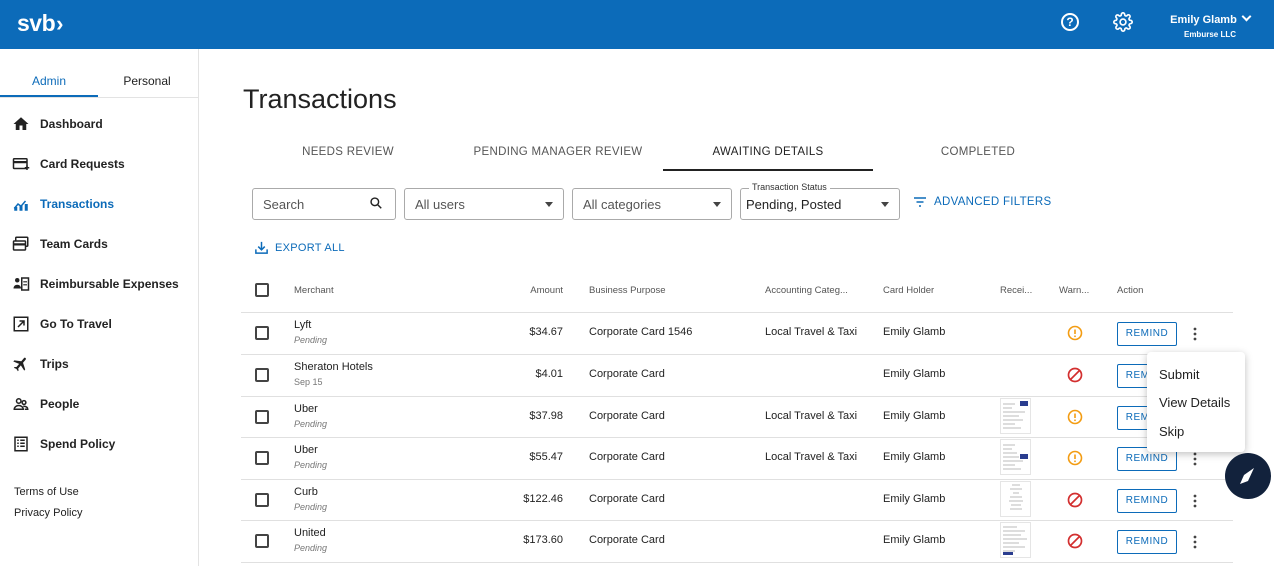 This screenshot has width=1274, height=566. Describe the element at coordinates (811, 332) in the screenshot. I see `accounting-category: Local Travel & Taxi` at that location.